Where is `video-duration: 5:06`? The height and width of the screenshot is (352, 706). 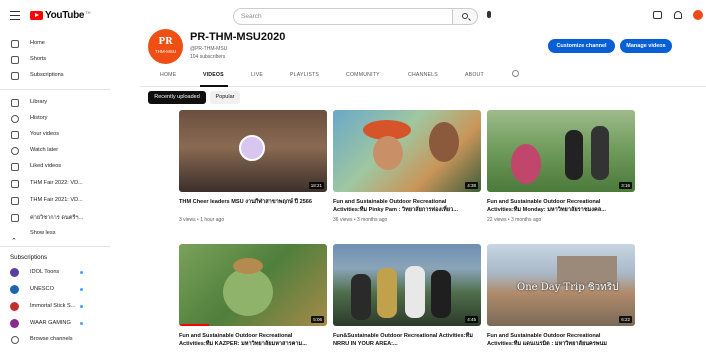
video-duration: 5:06 is located at coordinates (317, 319).